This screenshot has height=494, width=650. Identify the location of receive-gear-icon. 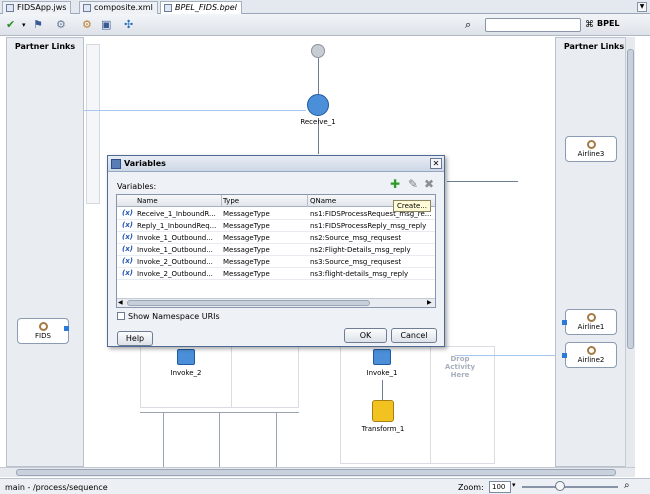
(318, 105).